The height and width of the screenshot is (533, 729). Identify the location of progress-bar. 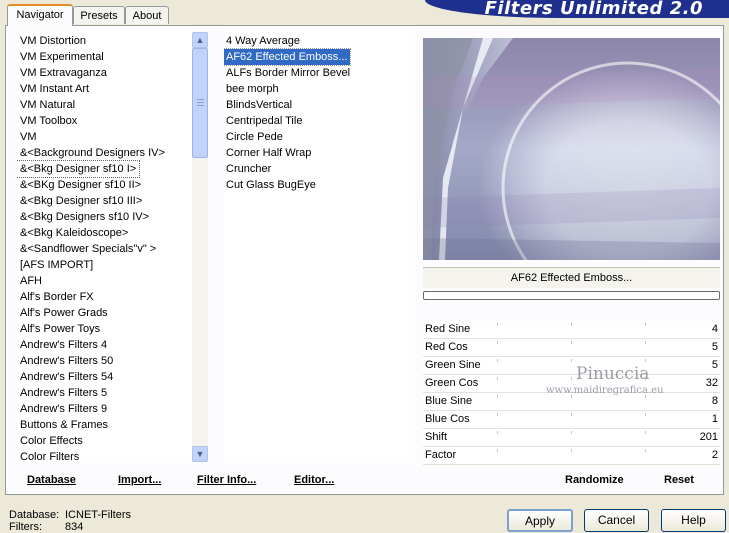
(571, 295).